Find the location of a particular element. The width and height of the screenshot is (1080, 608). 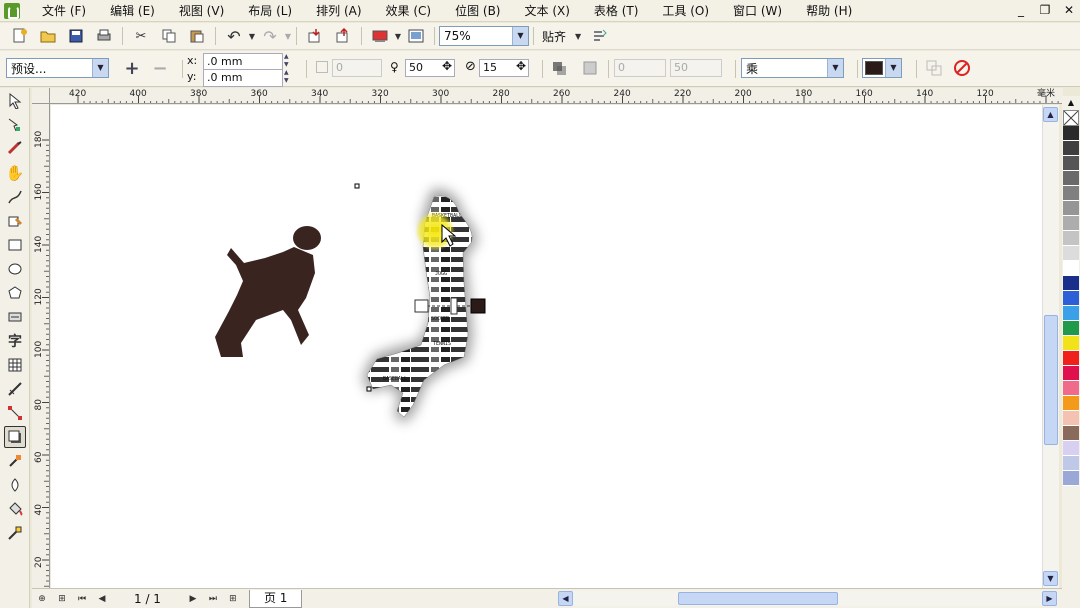

snap-dropdown-icon: ▼ is located at coordinates (578, 36).